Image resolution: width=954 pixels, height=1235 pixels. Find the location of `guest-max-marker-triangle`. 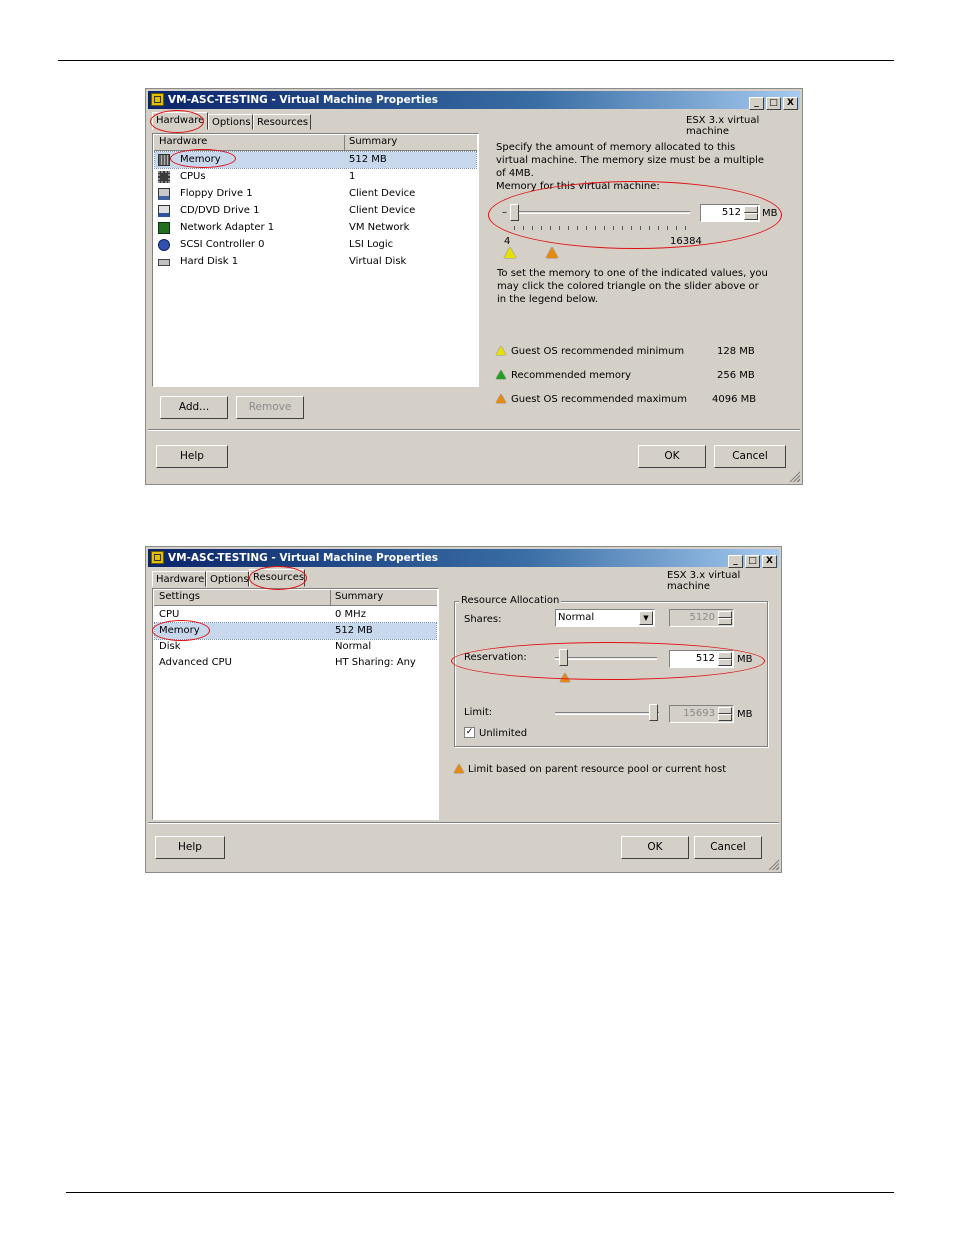

guest-max-marker-triangle is located at coordinates (552, 252).